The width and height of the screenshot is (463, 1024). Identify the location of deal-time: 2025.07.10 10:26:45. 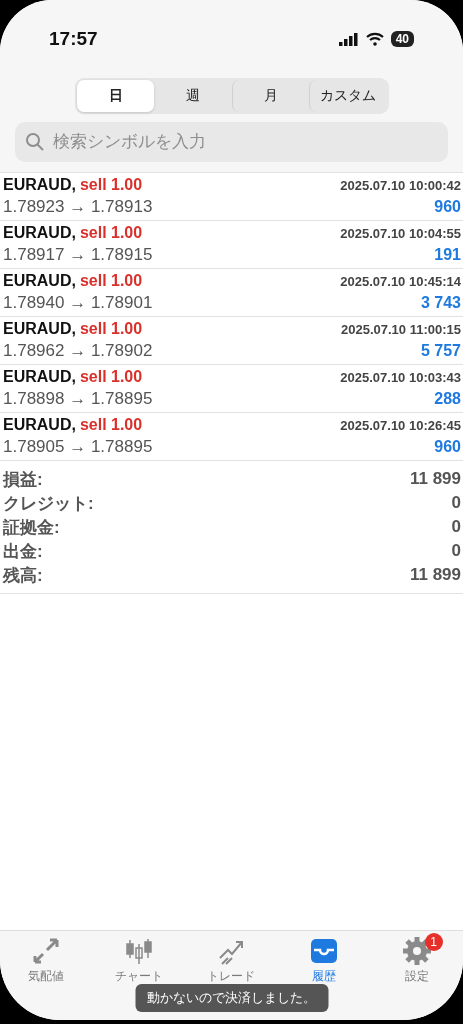
(400, 425).